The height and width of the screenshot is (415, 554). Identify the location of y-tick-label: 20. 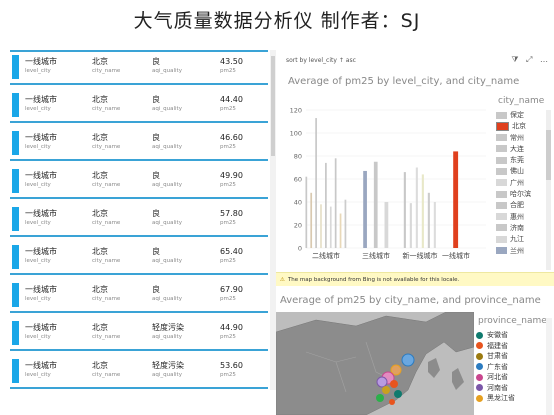
(298, 226).